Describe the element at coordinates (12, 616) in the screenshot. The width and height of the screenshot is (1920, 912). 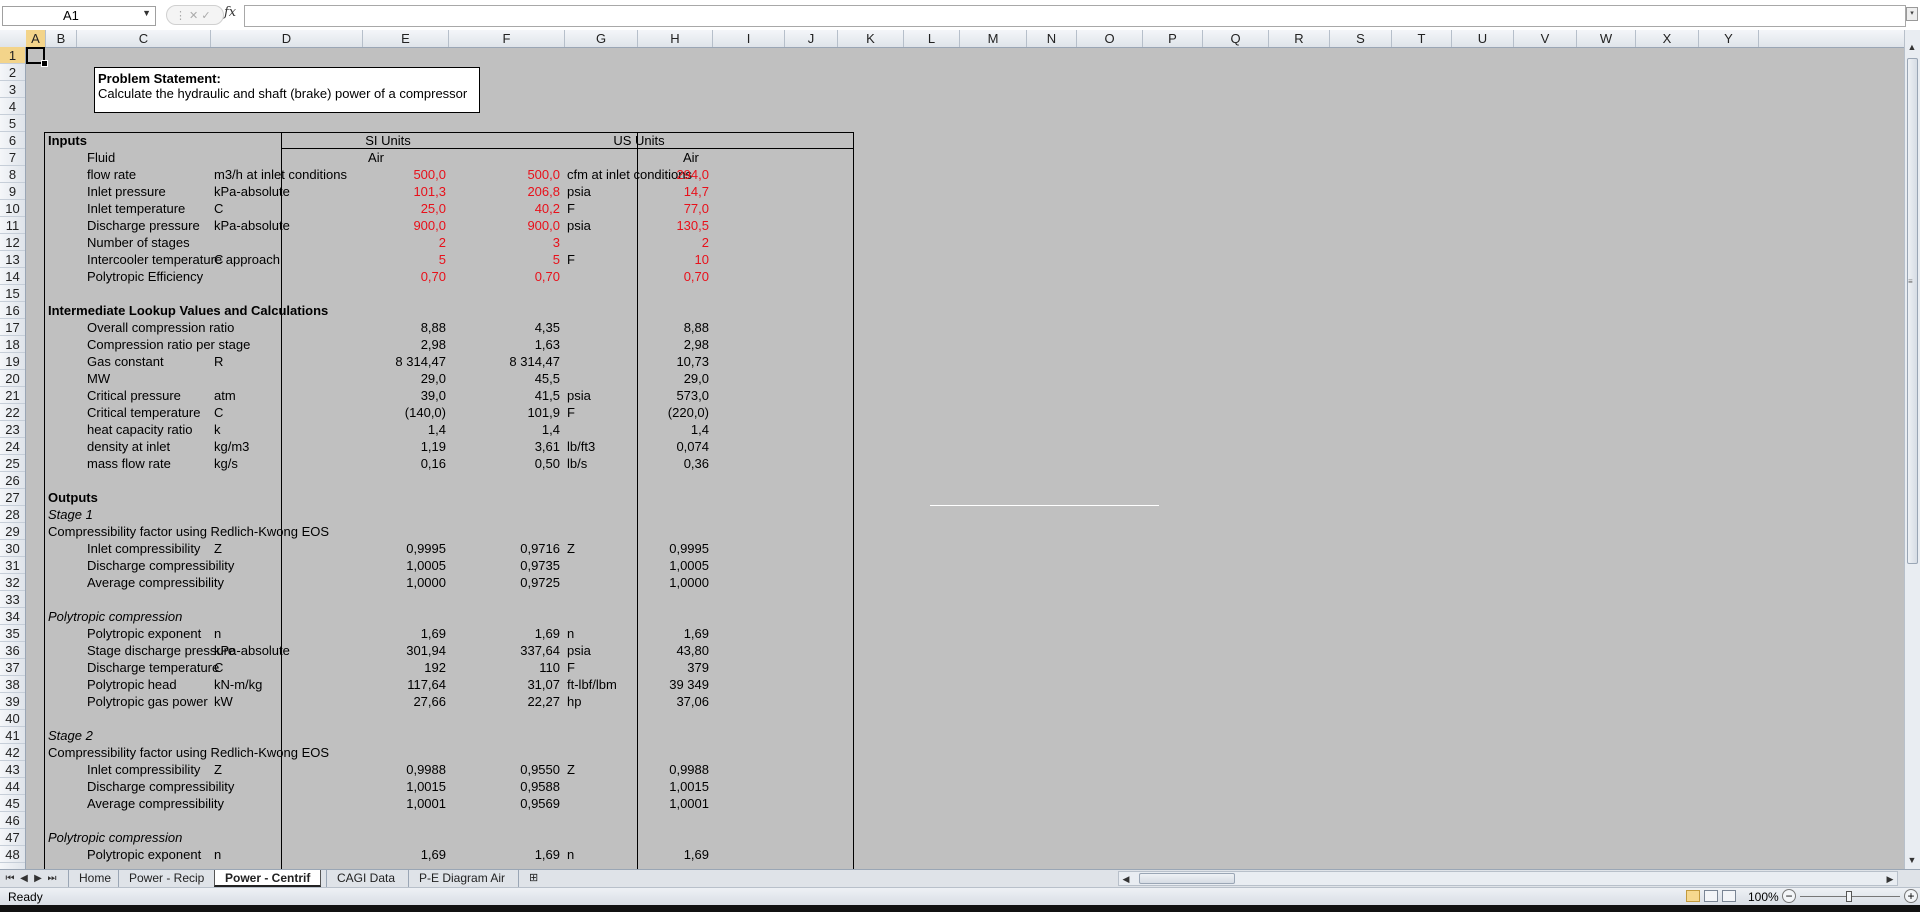
I see `row-header-34: 34` at that location.